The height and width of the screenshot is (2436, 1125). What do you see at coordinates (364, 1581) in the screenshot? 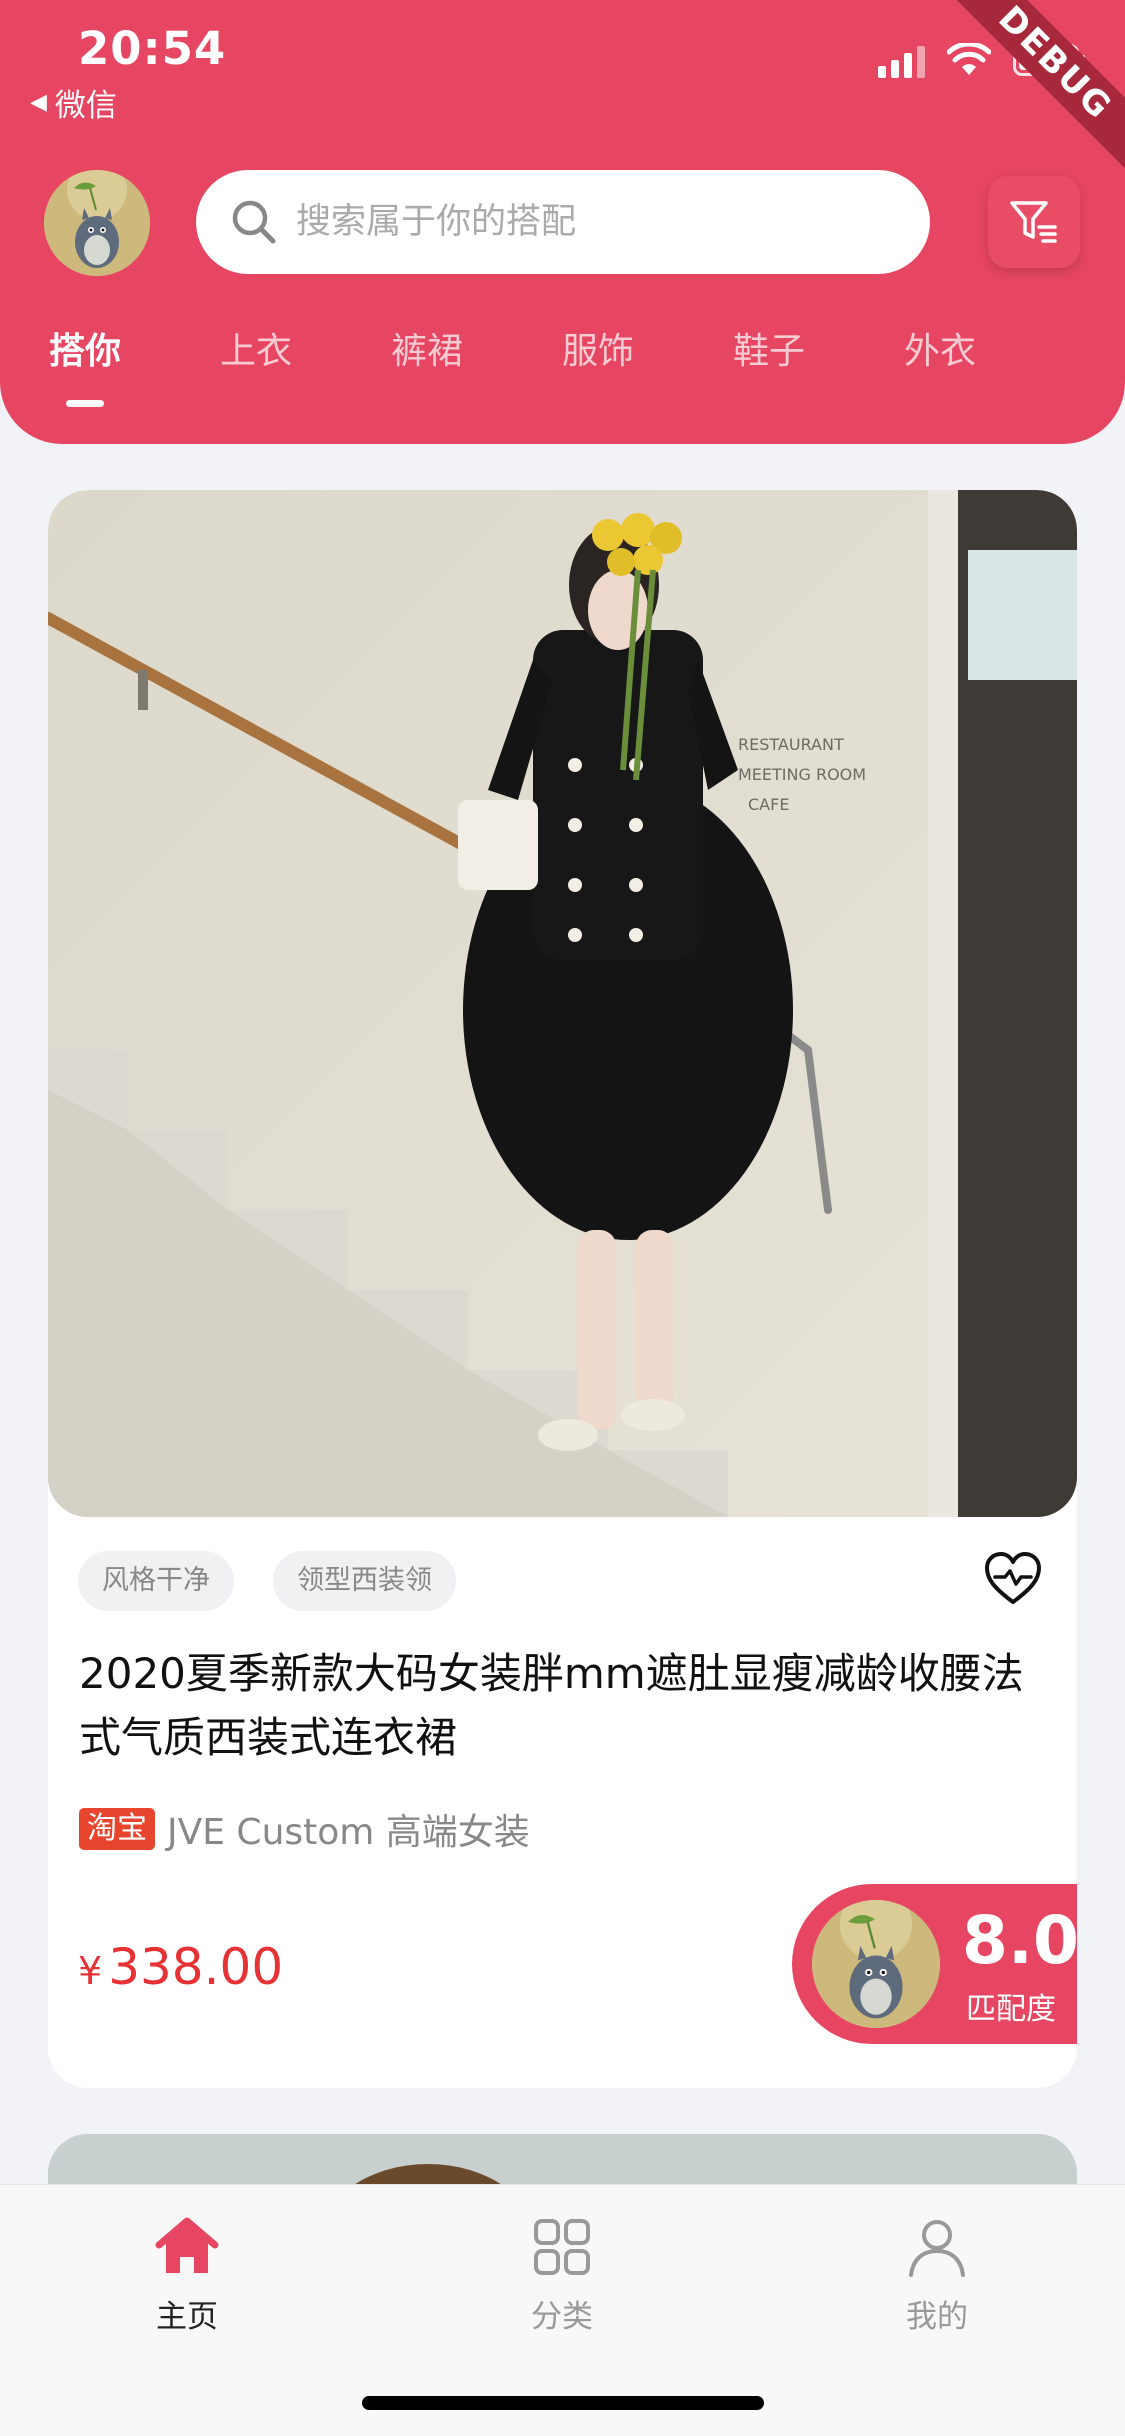
I see `collar-tag: 领型西装领` at bounding box center [364, 1581].